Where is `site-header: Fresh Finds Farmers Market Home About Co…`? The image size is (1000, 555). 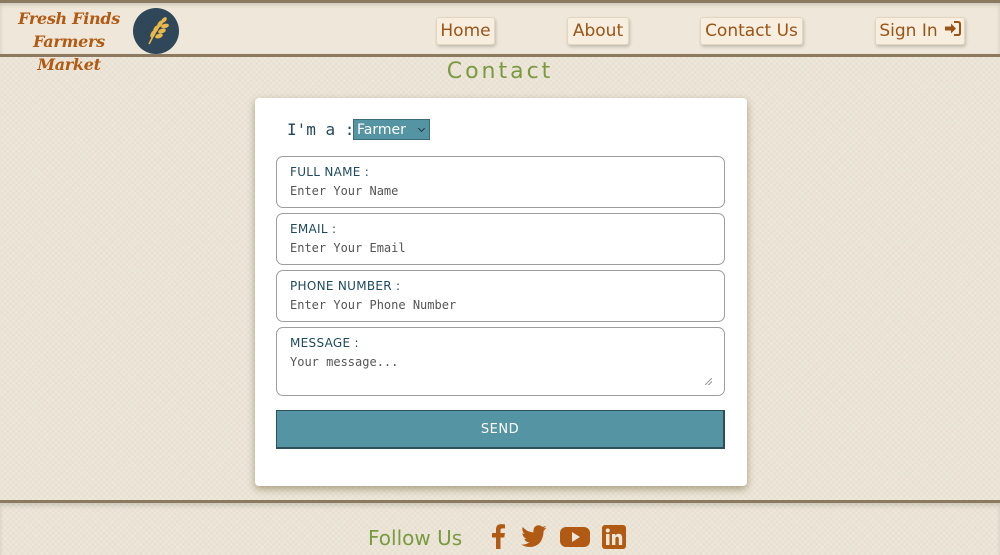 site-header: Fresh Finds Farmers Market Home About Co… is located at coordinates (500, 37).